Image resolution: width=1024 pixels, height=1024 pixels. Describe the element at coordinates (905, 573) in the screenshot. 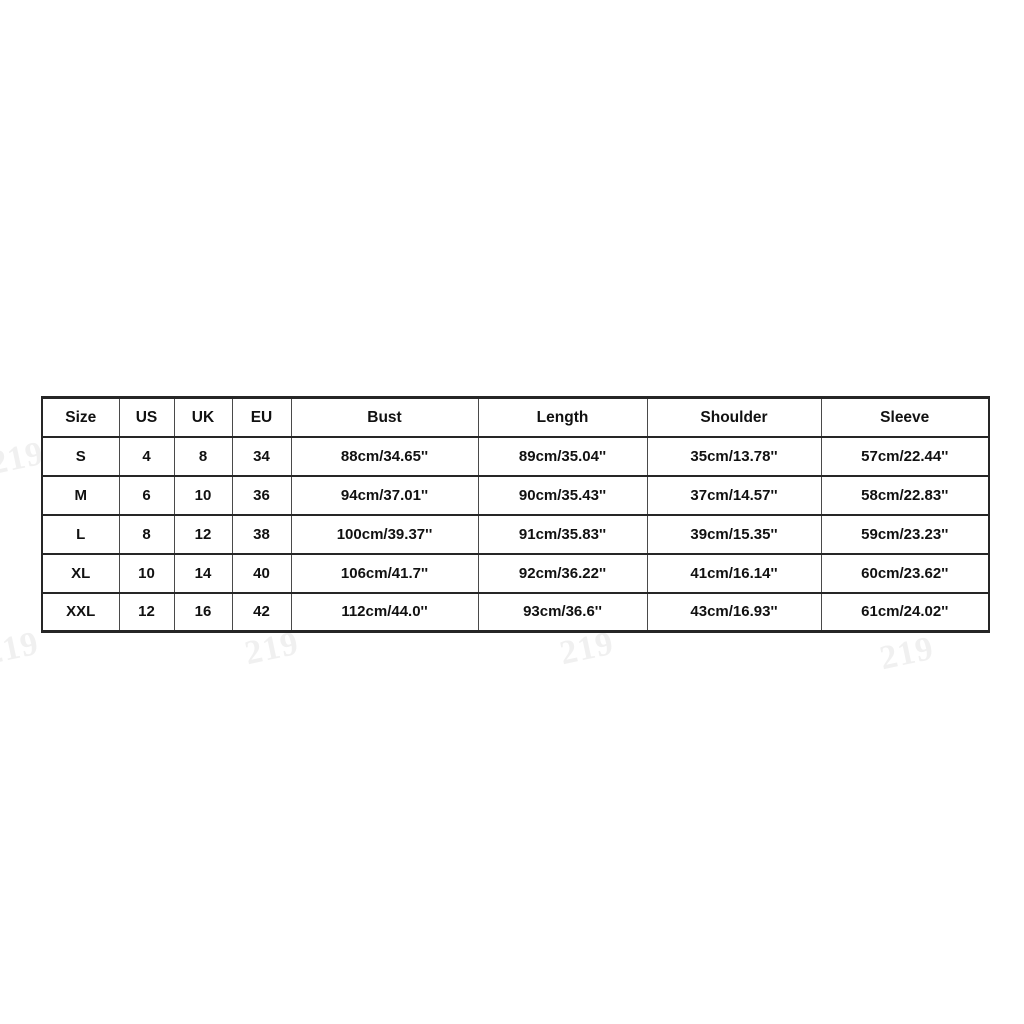

I see `cell-sleeve: 60cm/23.62''` at that location.